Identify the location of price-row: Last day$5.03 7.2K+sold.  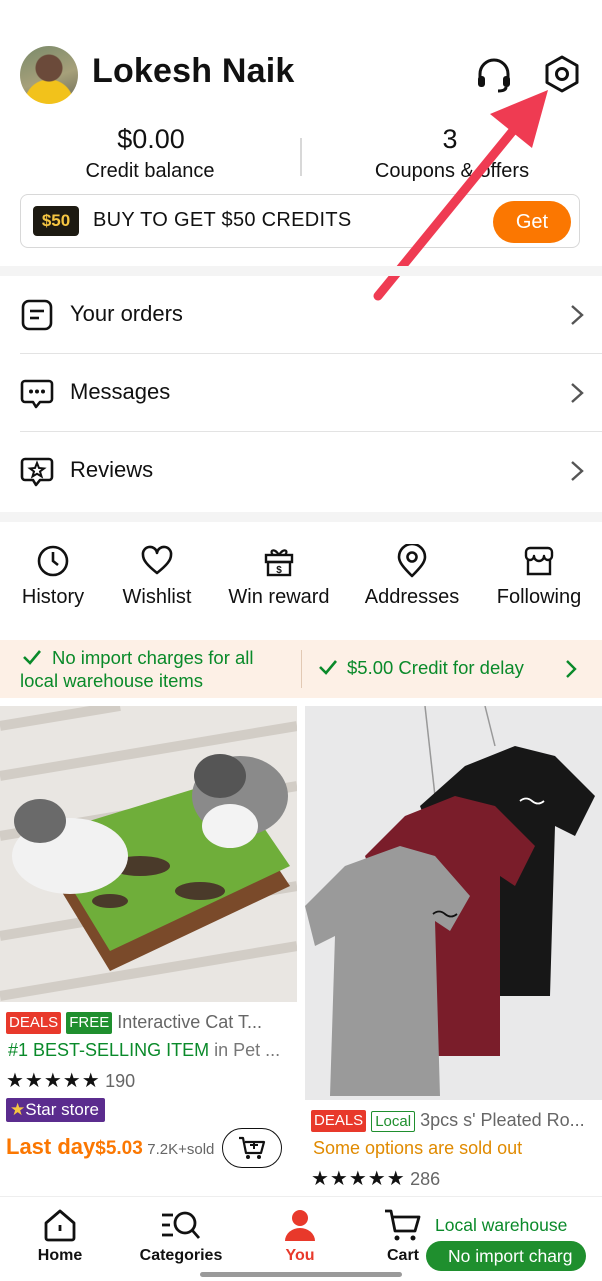
(110, 1147).